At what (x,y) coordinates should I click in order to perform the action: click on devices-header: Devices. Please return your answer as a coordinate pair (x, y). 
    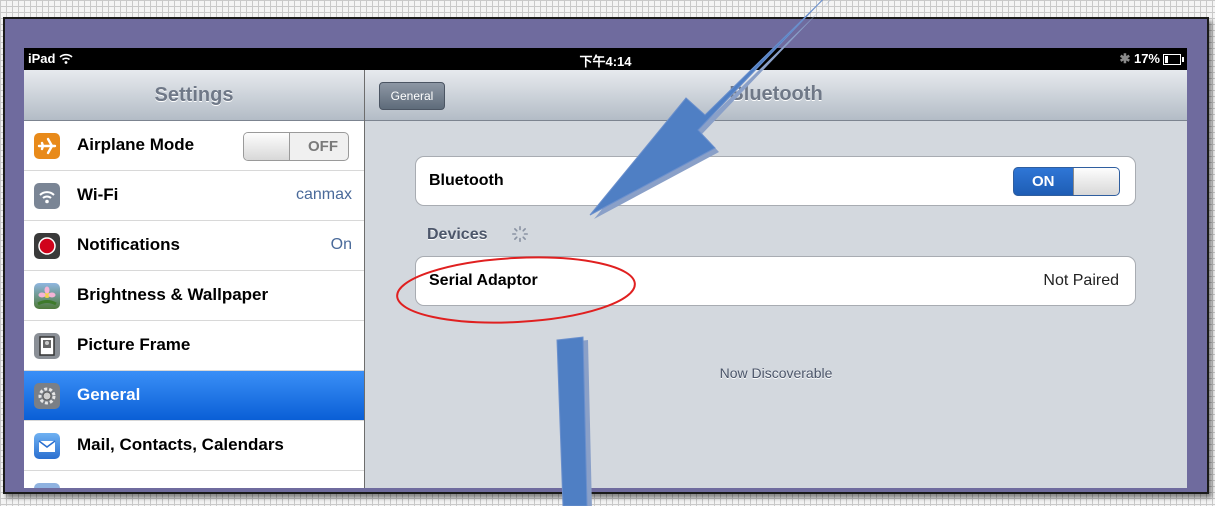
    Looking at the image, I should click on (457, 234).